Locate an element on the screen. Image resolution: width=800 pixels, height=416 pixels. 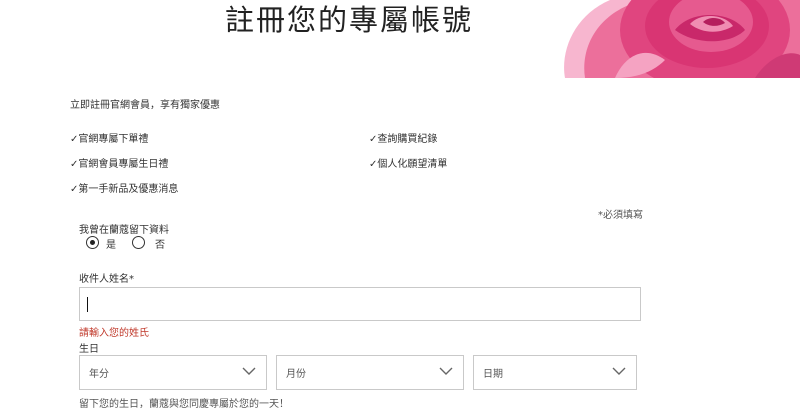
name-input is located at coordinates (360, 304).